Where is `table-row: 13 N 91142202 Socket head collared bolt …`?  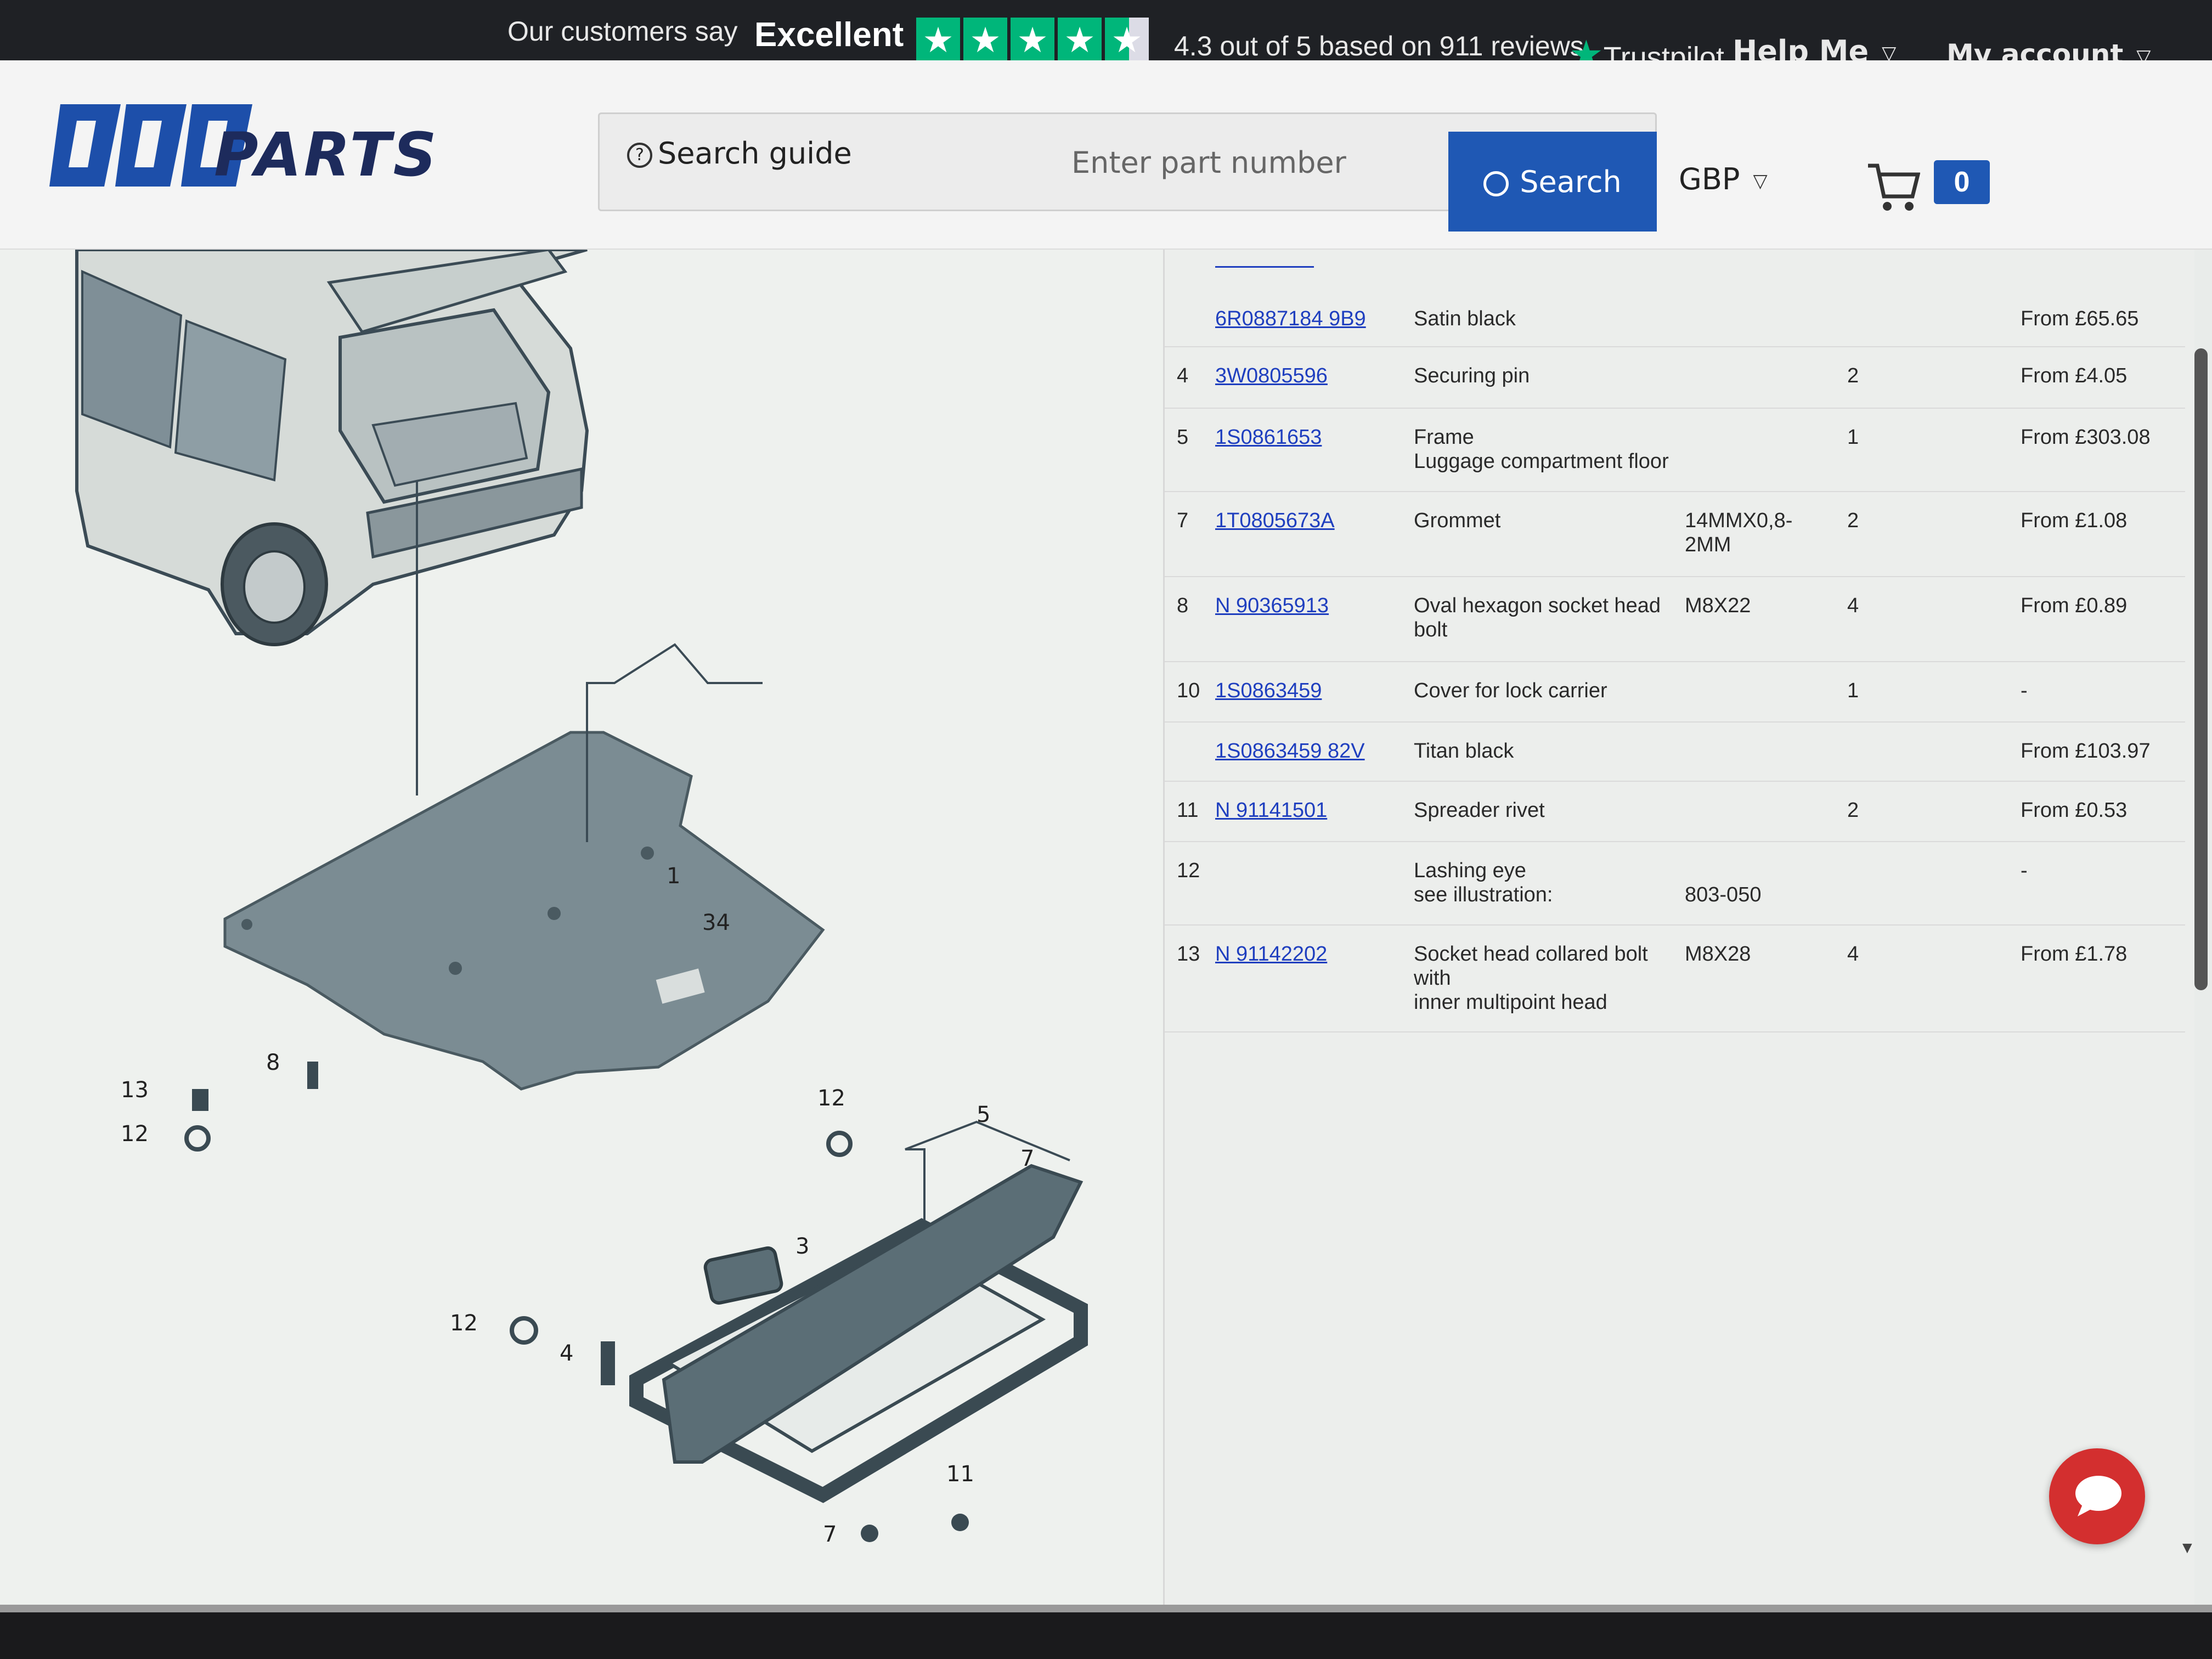
table-row: 13 N 91142202 Socket head collared bolt … is located at coordinates (1675, 979).